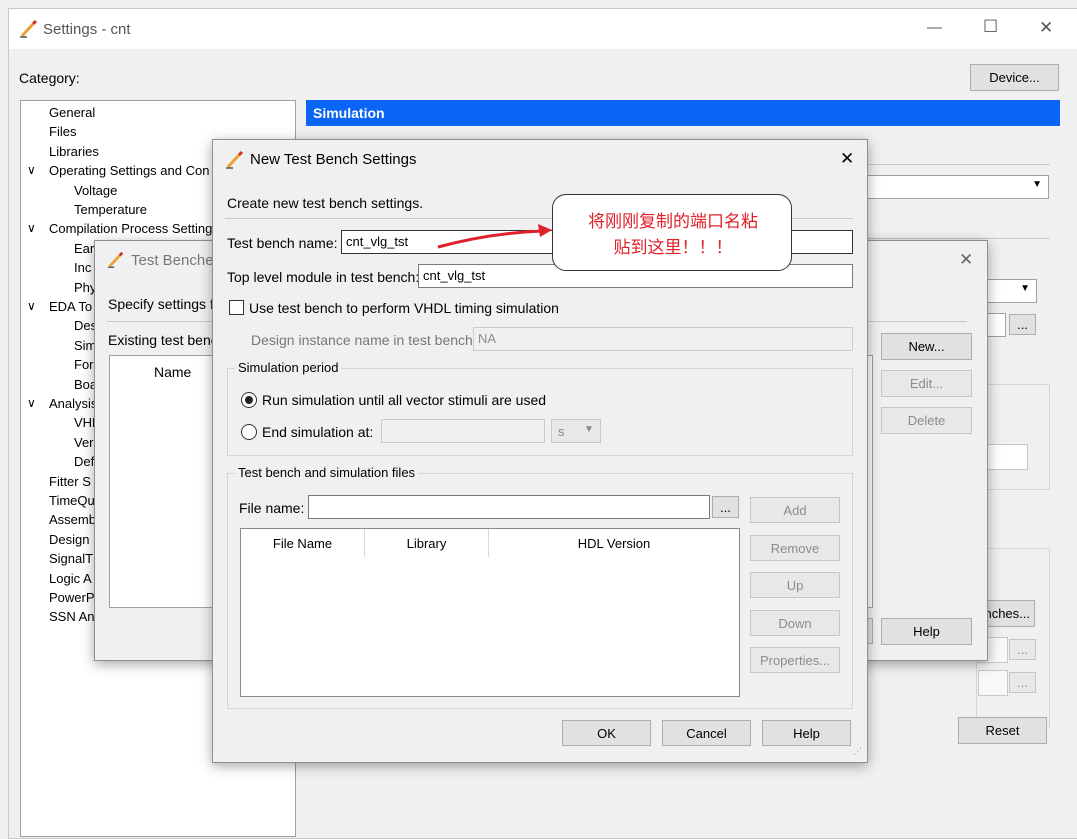 This screenshot has height=839, width=1077. I want to click on tree-item-label: Inc, so click(83, 268).